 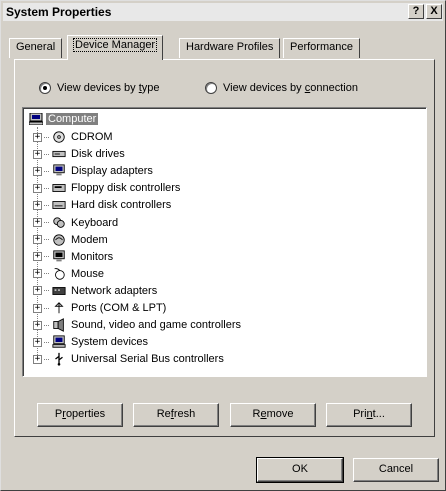 What do you see at coordinates (211, 88) in the screenshot?
I see `radio-button` at bounding box center [211, 88].